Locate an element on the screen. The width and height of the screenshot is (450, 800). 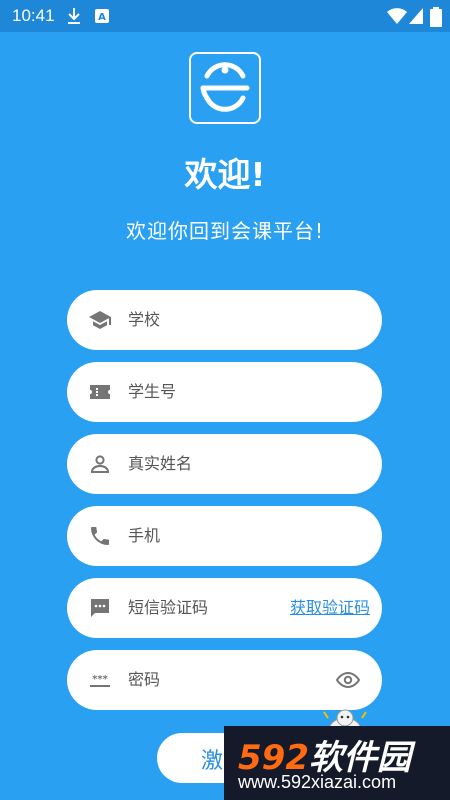
watermark-banner: 592软件园 www.592xiazai.com is located at coordinates (337, 763).